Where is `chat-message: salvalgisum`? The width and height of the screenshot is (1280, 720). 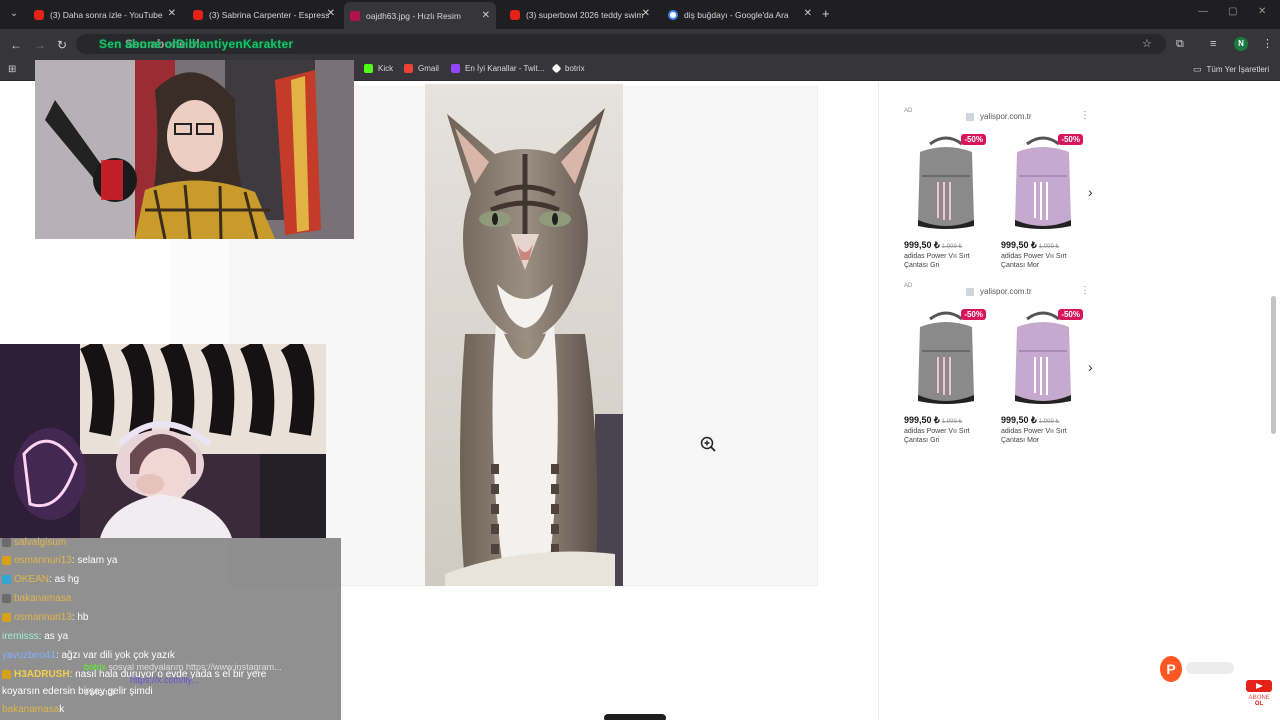
chat-message: salvalgisum is located at coordinates (34, 542).